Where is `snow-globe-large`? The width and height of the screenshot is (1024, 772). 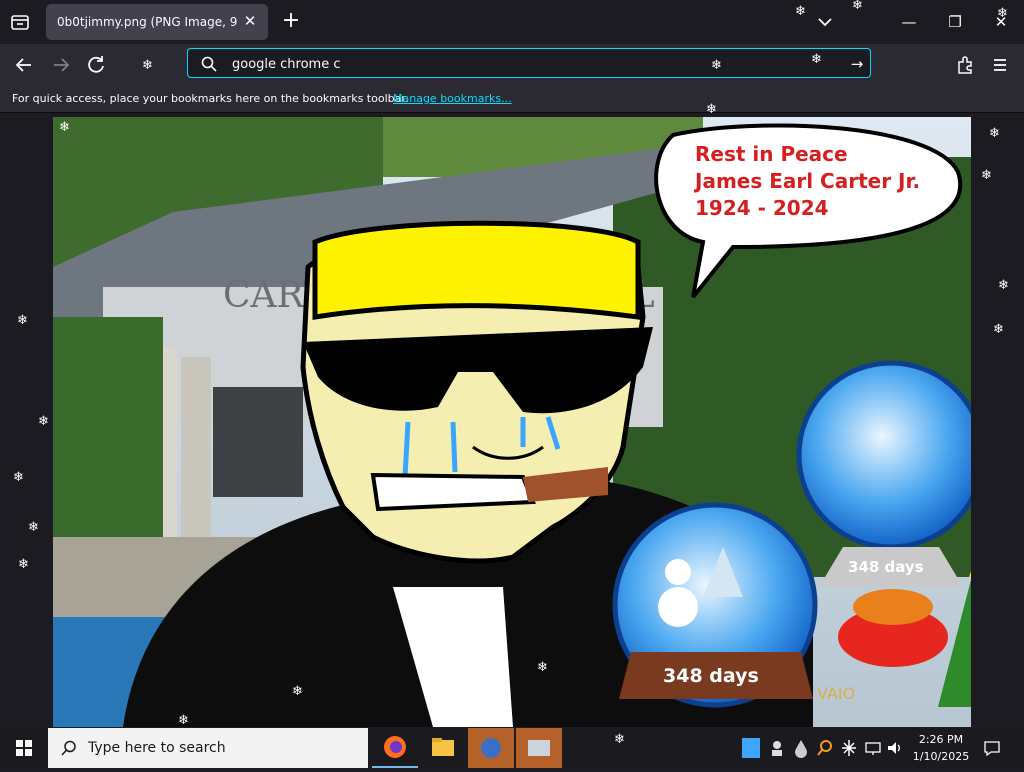 snow-globe-large is located at coordinates (883, 455).